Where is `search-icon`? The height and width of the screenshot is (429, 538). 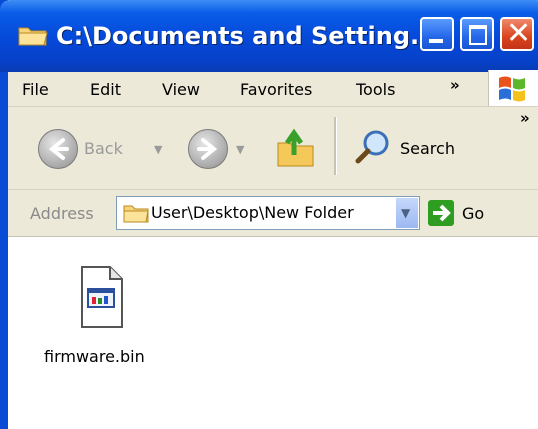 search-icon is located at coordinates (372, 147).